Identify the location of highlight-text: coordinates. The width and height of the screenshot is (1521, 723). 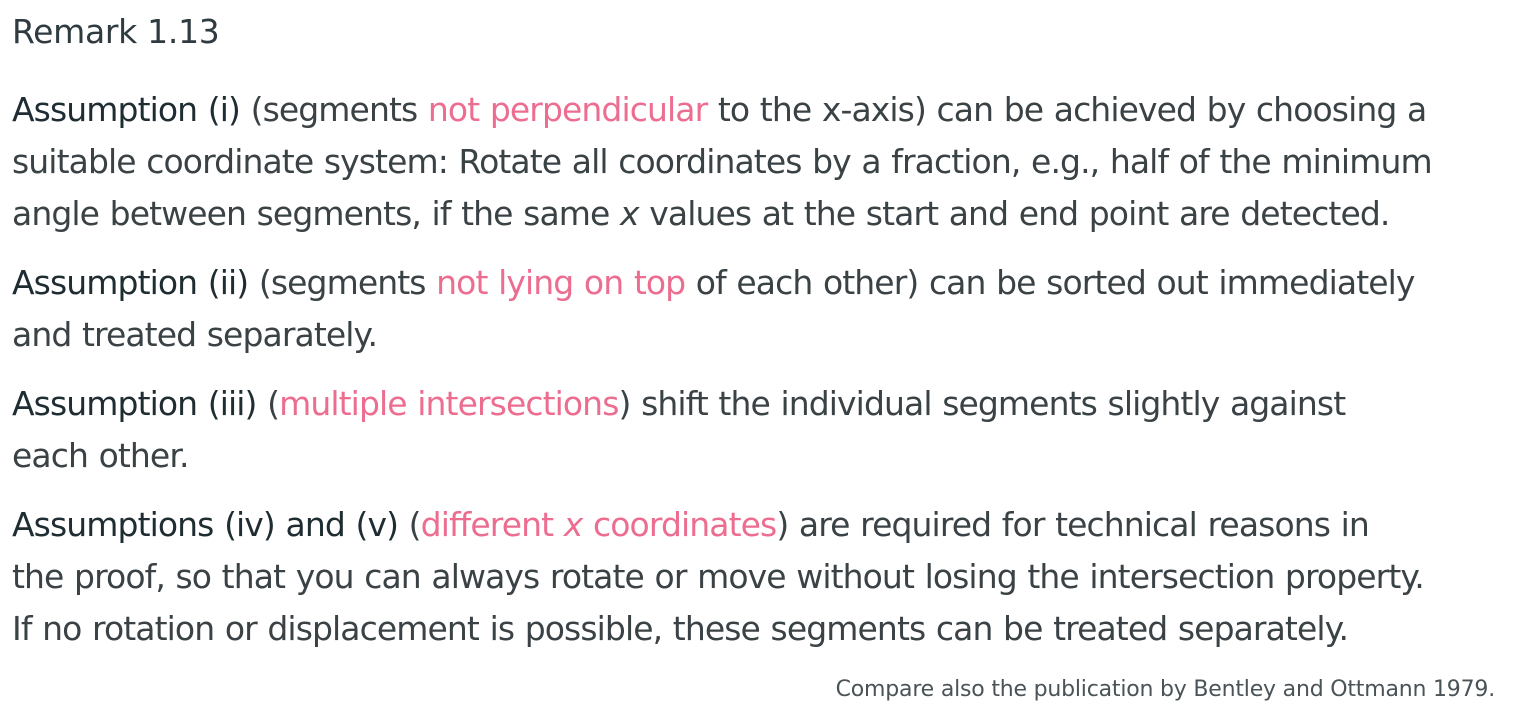
(679, 524).